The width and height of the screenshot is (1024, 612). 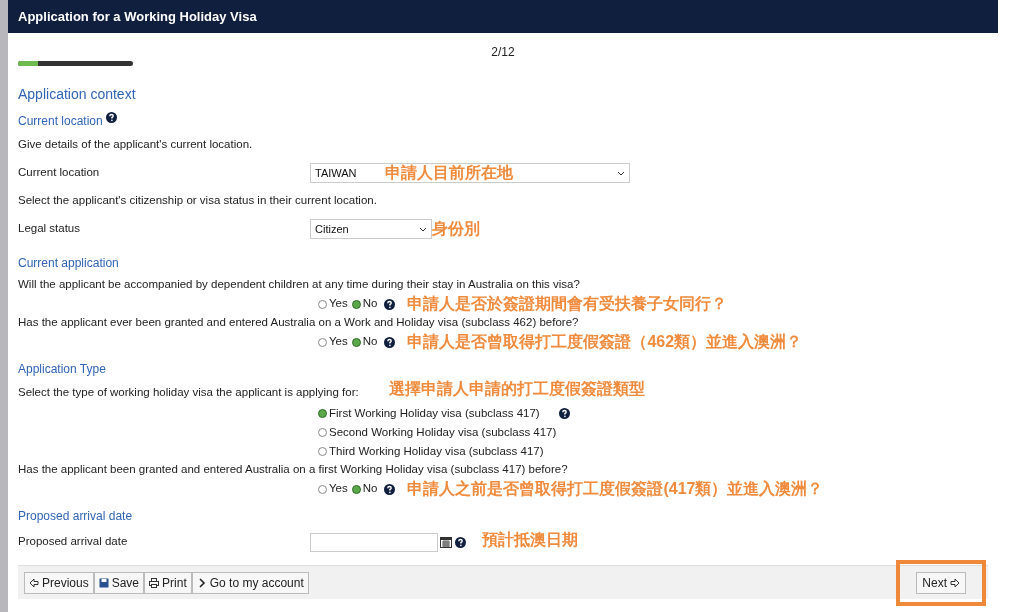 I want to click on next-button: Next, so click(x=941, y=582).